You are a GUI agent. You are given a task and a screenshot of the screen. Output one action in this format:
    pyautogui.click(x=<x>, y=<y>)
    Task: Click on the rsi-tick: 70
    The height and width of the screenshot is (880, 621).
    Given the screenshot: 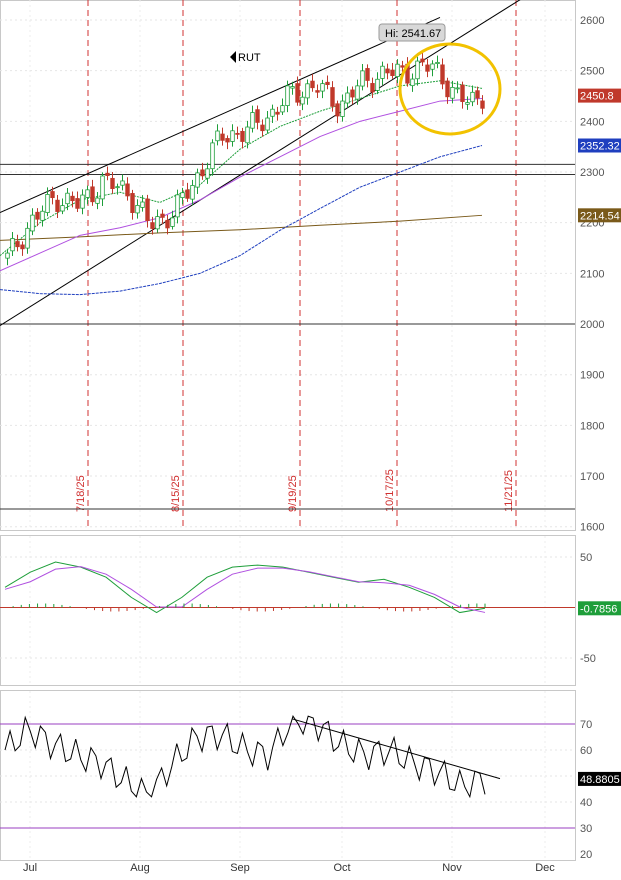 What is the action you would take?
    pyautogui.click(x=586, y=725)
    